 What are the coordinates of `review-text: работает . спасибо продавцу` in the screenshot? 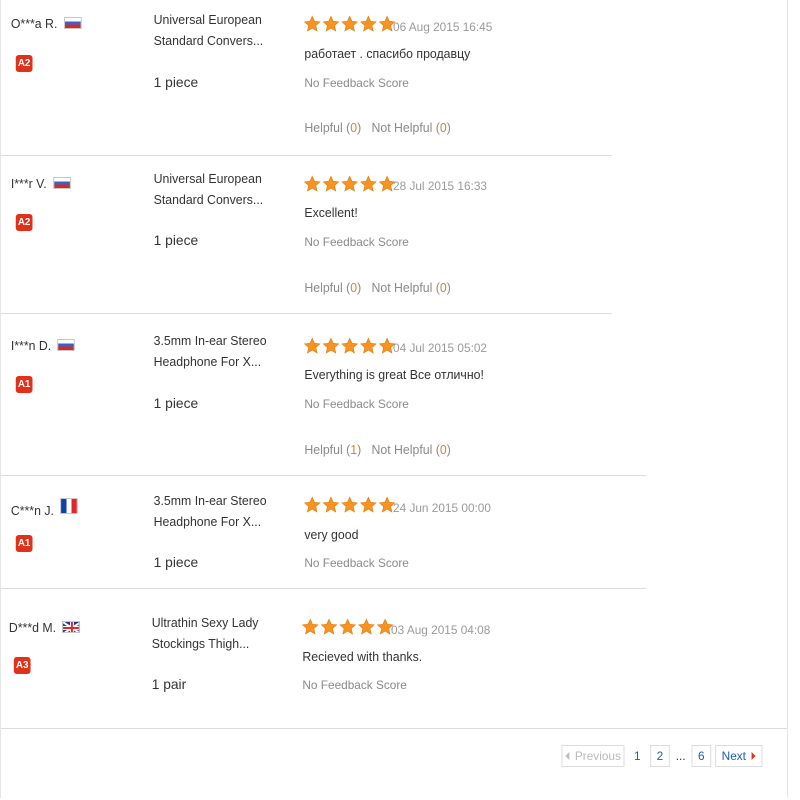 It's located at (387, 54).